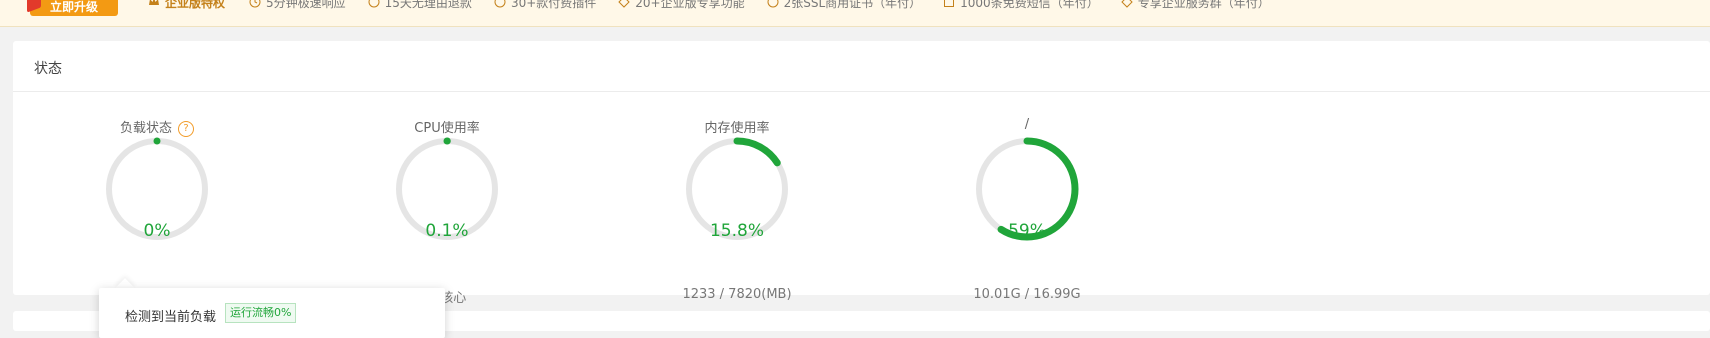 This screenshot has width=1710, height=338. Describe the element at coordinates (48, 69) in the screenshot. I see `panel-title: 状态` at that location.